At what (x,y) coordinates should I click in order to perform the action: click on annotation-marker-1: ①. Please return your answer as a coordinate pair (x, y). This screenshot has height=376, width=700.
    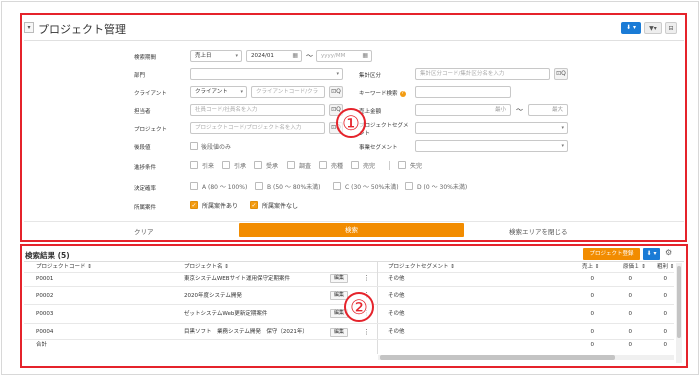
    Looking at the image, I should click on (351, 123).